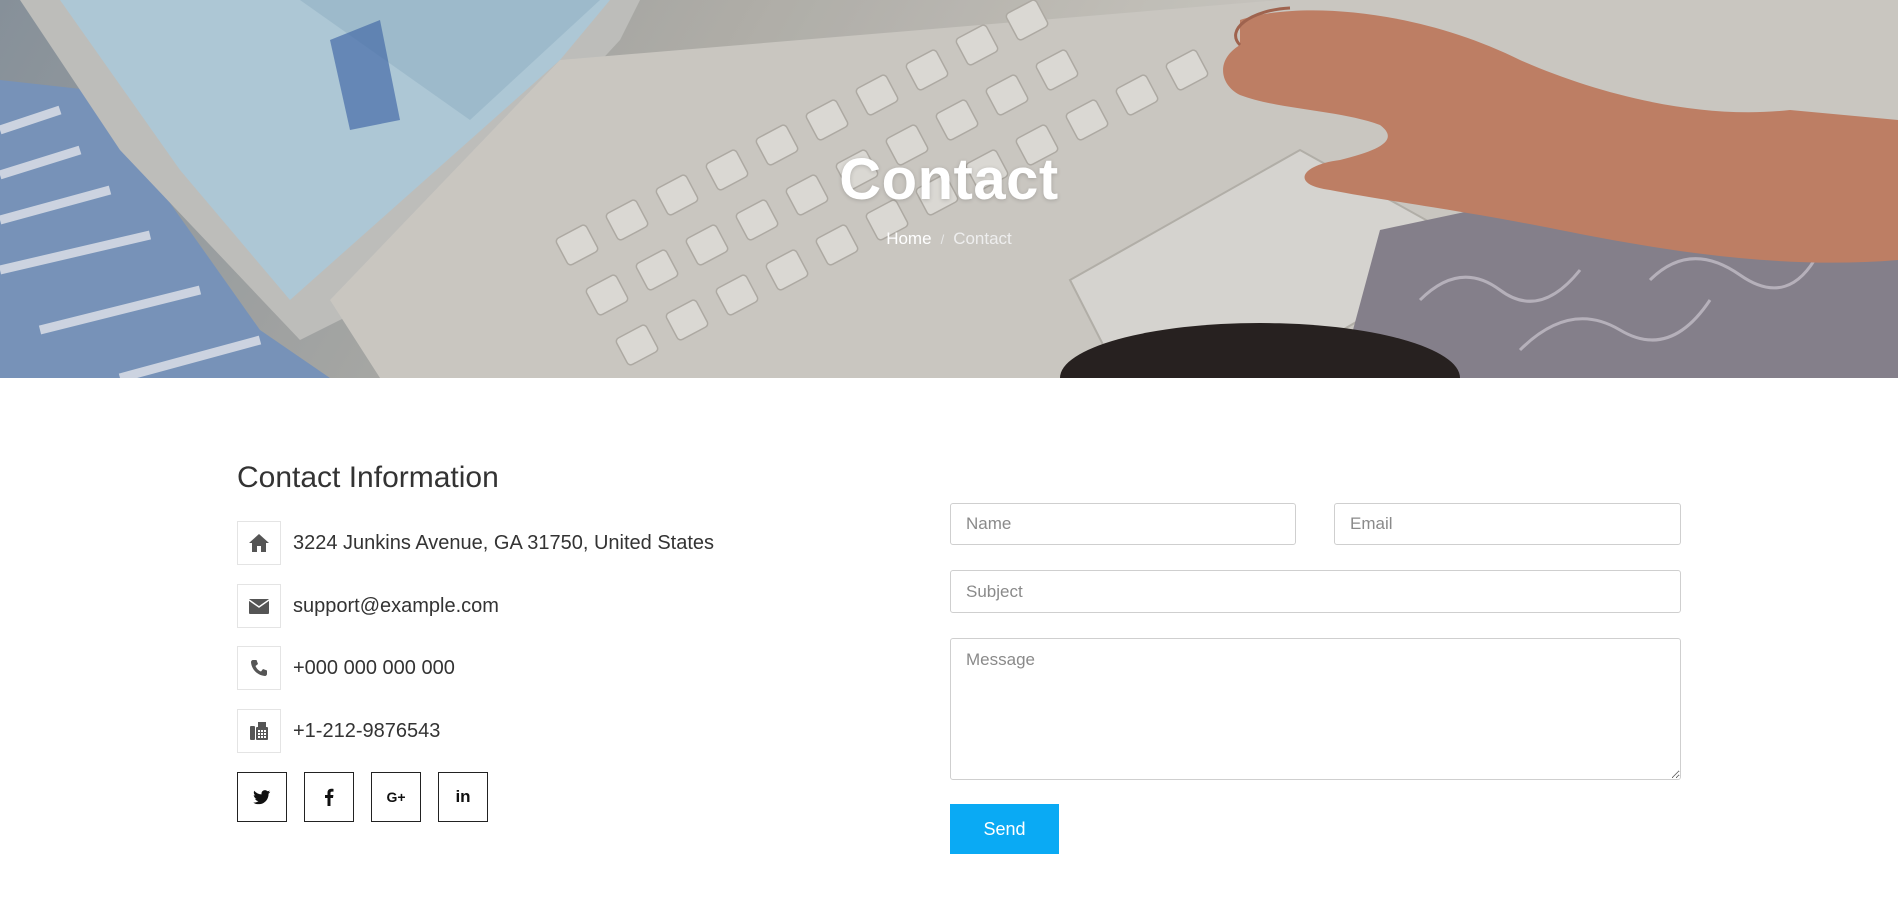 This screenshot has width=1898, height=908. What do you see at coordinates (1123, 524) in the screenshot?
I see `name-input` at bounding box center [1123, 524].